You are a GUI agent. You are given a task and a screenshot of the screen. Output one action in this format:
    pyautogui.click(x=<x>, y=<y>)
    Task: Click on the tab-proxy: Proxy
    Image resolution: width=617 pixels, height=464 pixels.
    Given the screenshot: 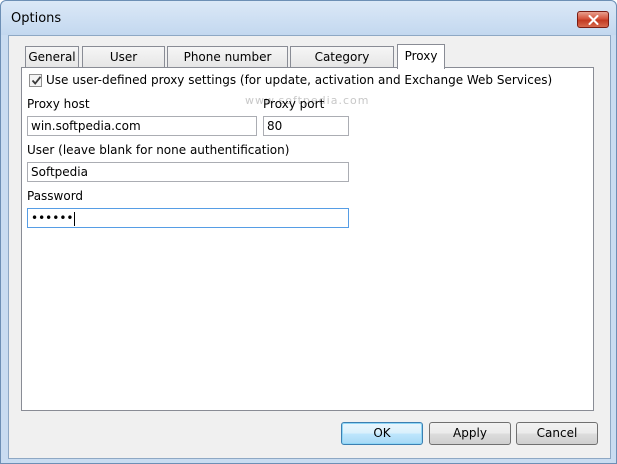 What is the action you would take?
    pyautogui.click(x=421, y=56)
    